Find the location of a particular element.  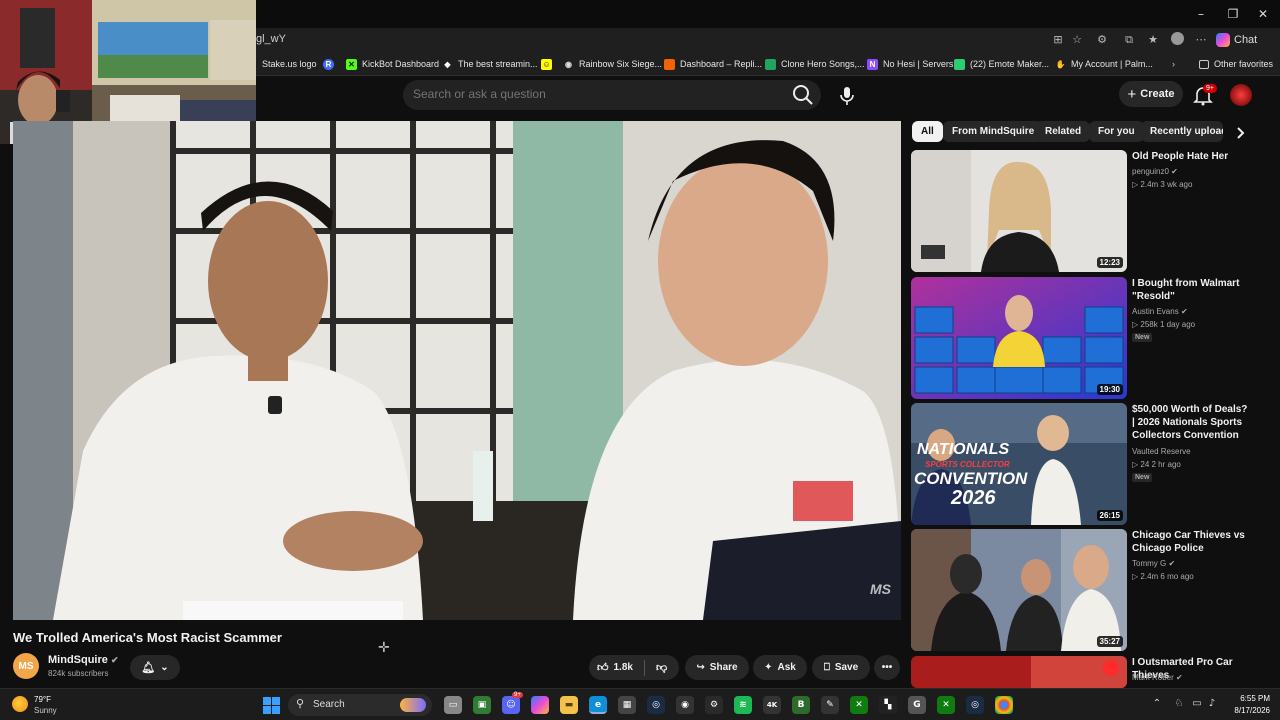

recommendation-channel: Austin Evans ✔ is located at coordinates (1160, 311).